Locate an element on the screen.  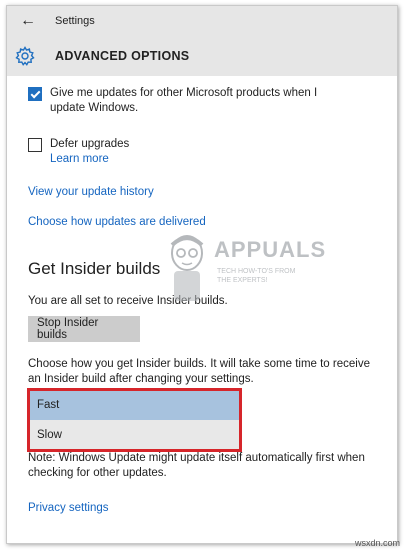
back-arrow-icon: ← is located at coordinates (28, 20).